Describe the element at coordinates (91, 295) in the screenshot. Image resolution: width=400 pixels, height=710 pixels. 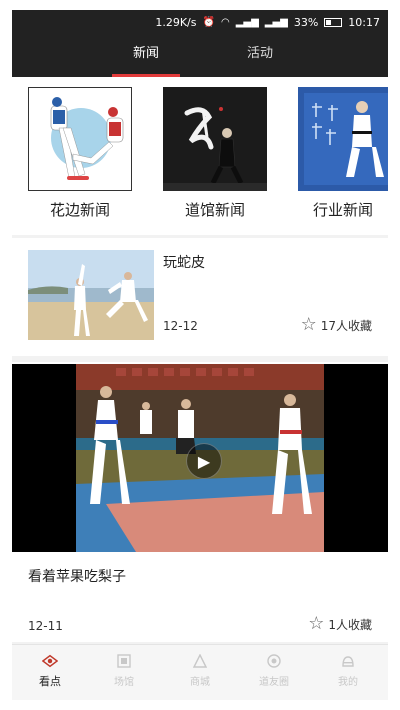
I see `article-thumbnail` at that location.